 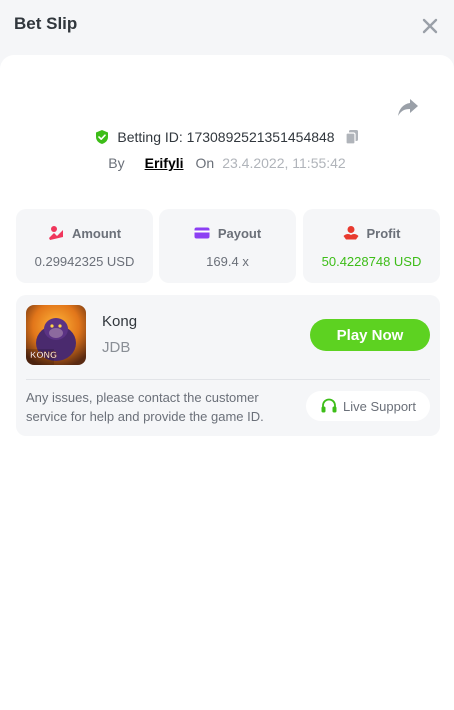 I want to click on card-icon, so click(x=202, y=233).